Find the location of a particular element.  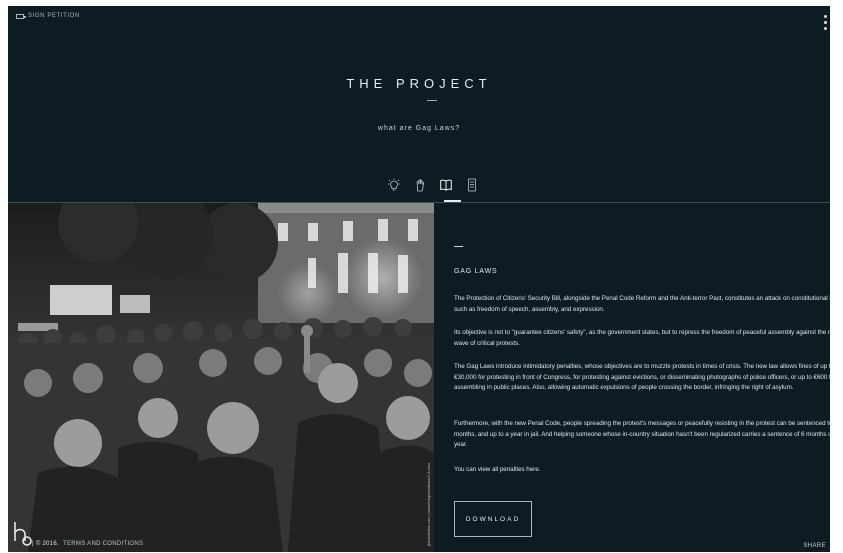

footer-copyright: | © 2016. TERMS AND CONDITIONS is located at coordinates (87, 544).